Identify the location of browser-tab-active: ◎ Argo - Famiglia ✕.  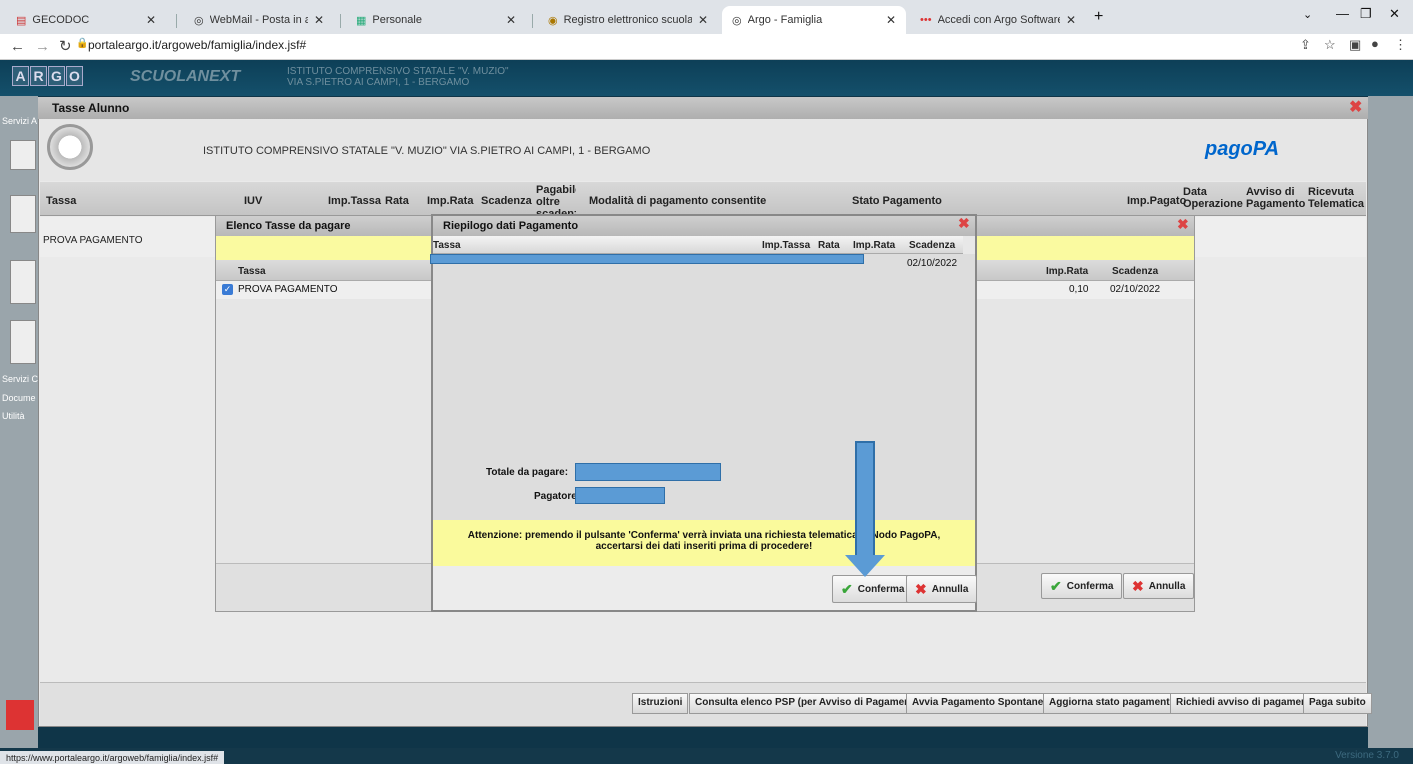
(814, 20).